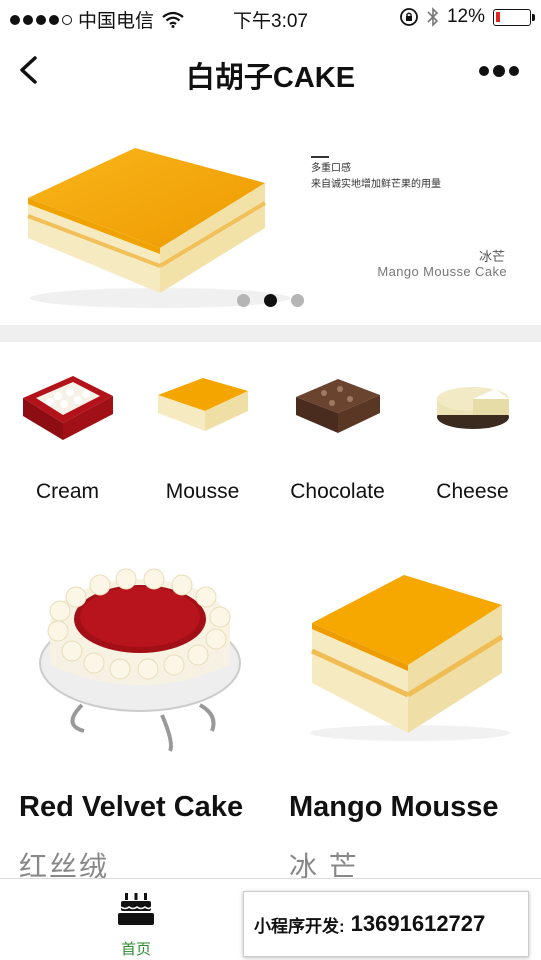 This screenshot has height=960, width=541. What do you see at coordinates (202, 404) in the screenshot?
I see `mousse-cake-thumbnail` at bounding box center [202, 404].